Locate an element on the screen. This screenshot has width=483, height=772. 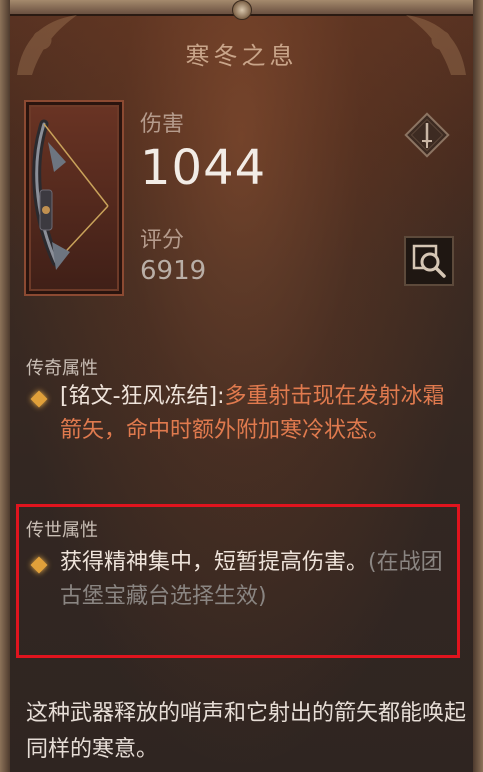
damage-label: 伤害 is located at coordinates (162, 124).